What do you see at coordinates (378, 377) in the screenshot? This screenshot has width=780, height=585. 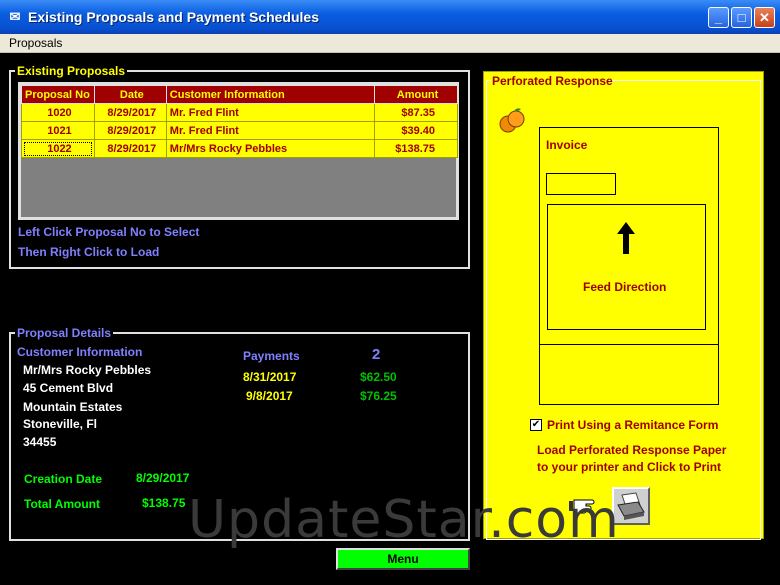 I see `payment-amount: $62.50` at bounding box center [378, 377].